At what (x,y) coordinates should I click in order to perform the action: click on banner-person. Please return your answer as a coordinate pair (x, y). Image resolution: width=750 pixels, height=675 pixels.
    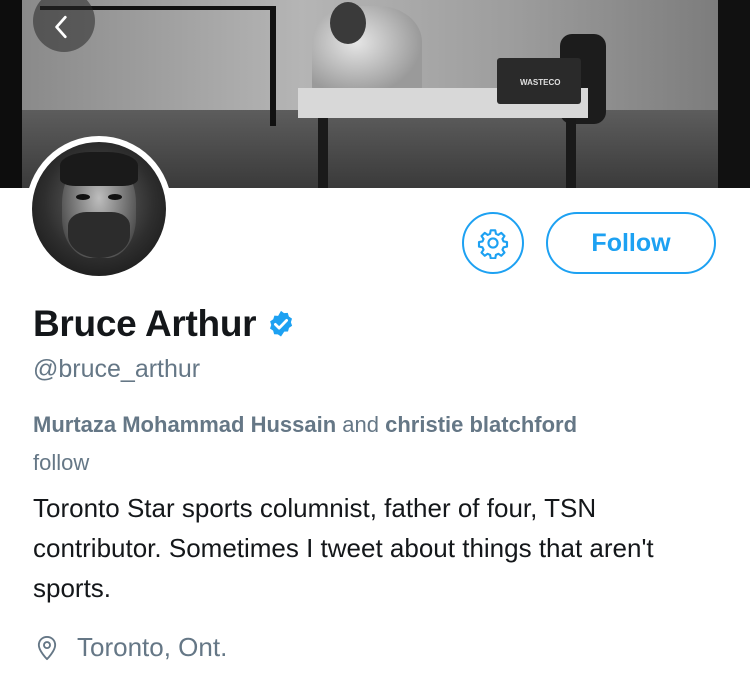
    Looking at the image, I should click on (367, 51).